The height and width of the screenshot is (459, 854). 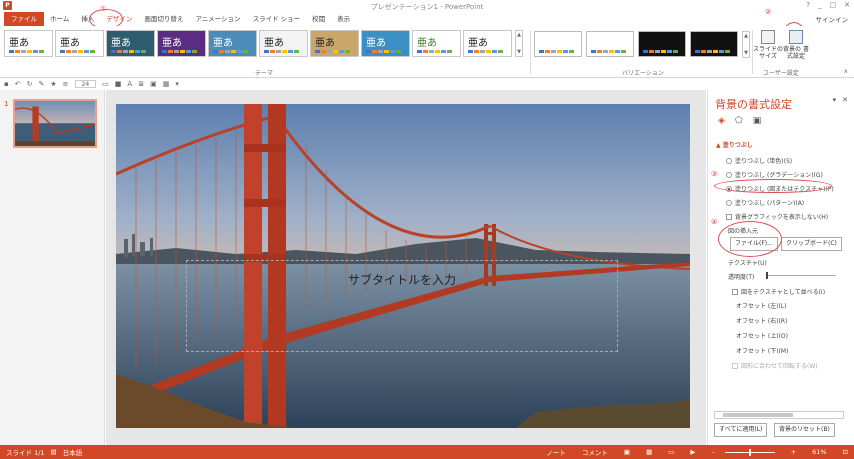 What do you see at coordinates (119, 19) in the screenshot?
I see `tab-design: デザイン` at bounding box center [119, 19].